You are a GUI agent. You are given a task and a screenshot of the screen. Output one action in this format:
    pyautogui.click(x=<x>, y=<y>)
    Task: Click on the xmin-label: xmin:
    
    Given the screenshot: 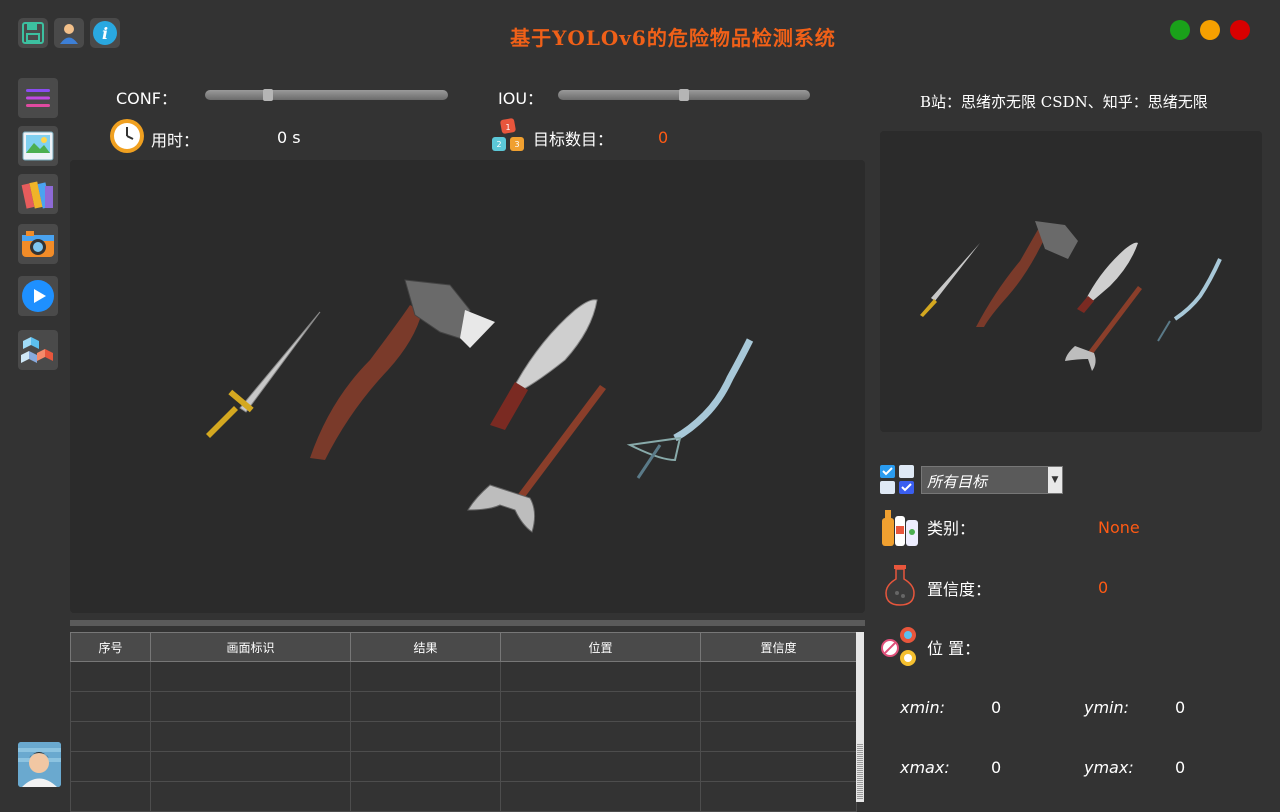 What is the action you would take?
    pyautogui.click(x=923, y=707)
    